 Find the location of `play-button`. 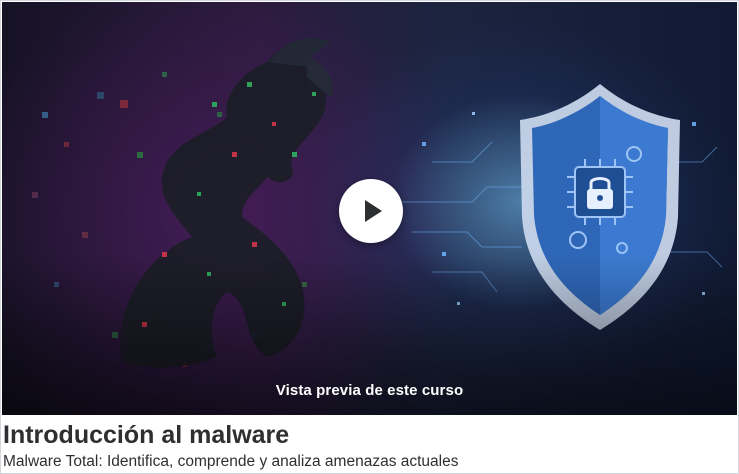

play-button is located at coordinates (371, 211).